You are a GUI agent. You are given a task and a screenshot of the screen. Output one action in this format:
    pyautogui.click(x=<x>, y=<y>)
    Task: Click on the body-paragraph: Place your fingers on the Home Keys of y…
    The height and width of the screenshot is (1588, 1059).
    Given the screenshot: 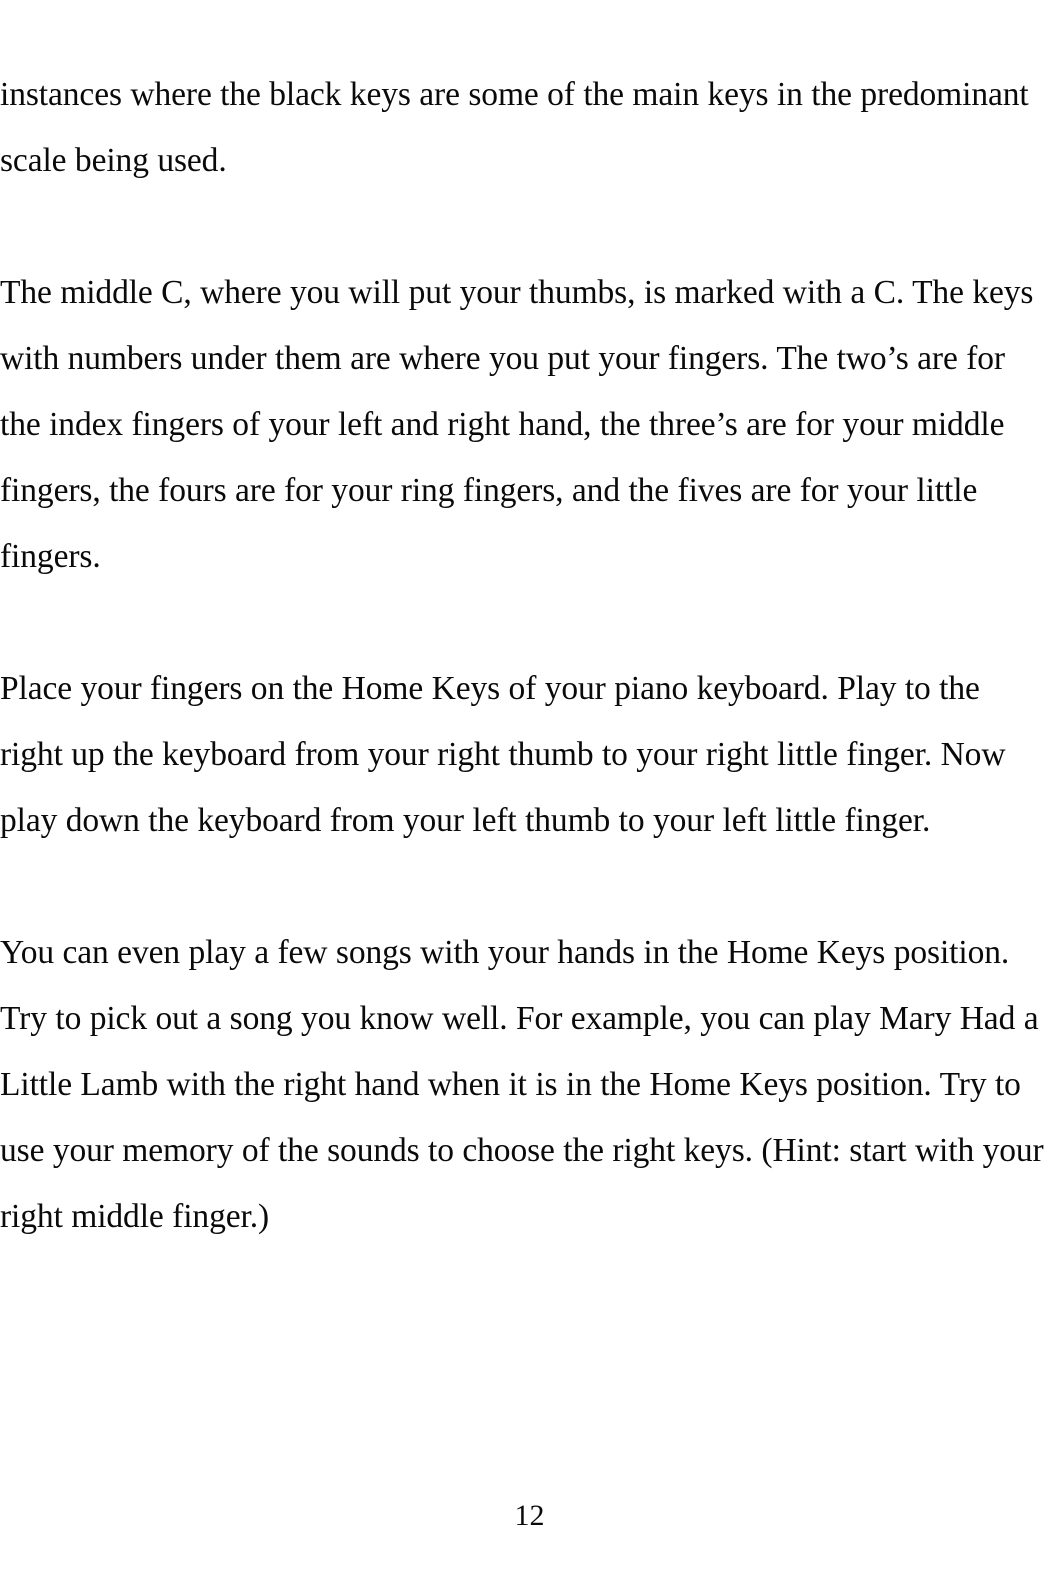 What is the action you would take?
    pyautogui.click(x=503, y=754)
    